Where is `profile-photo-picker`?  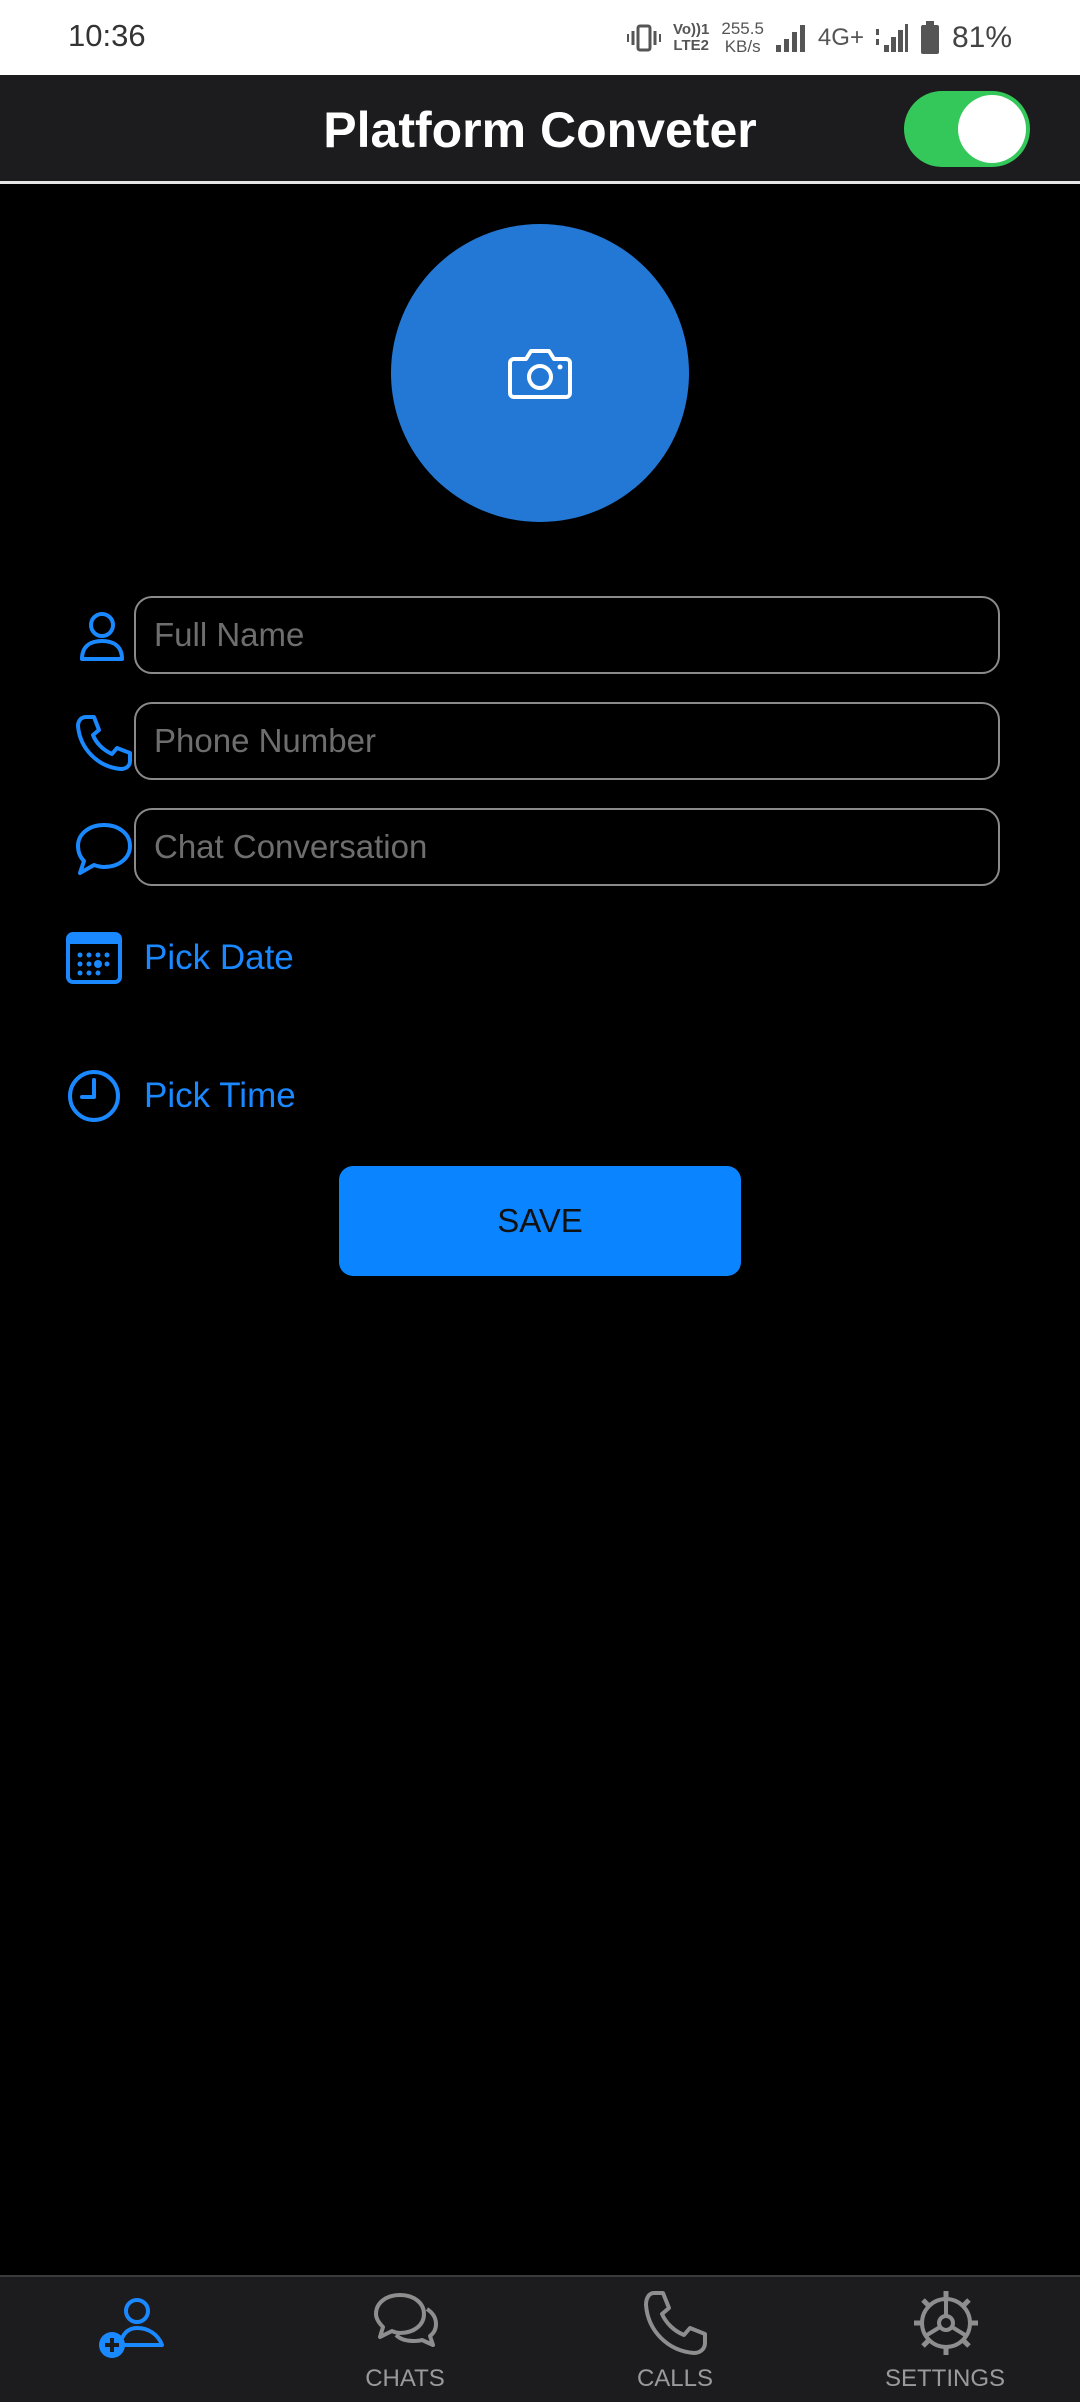
profile-photo-picker is located at coordinates (540, 373).